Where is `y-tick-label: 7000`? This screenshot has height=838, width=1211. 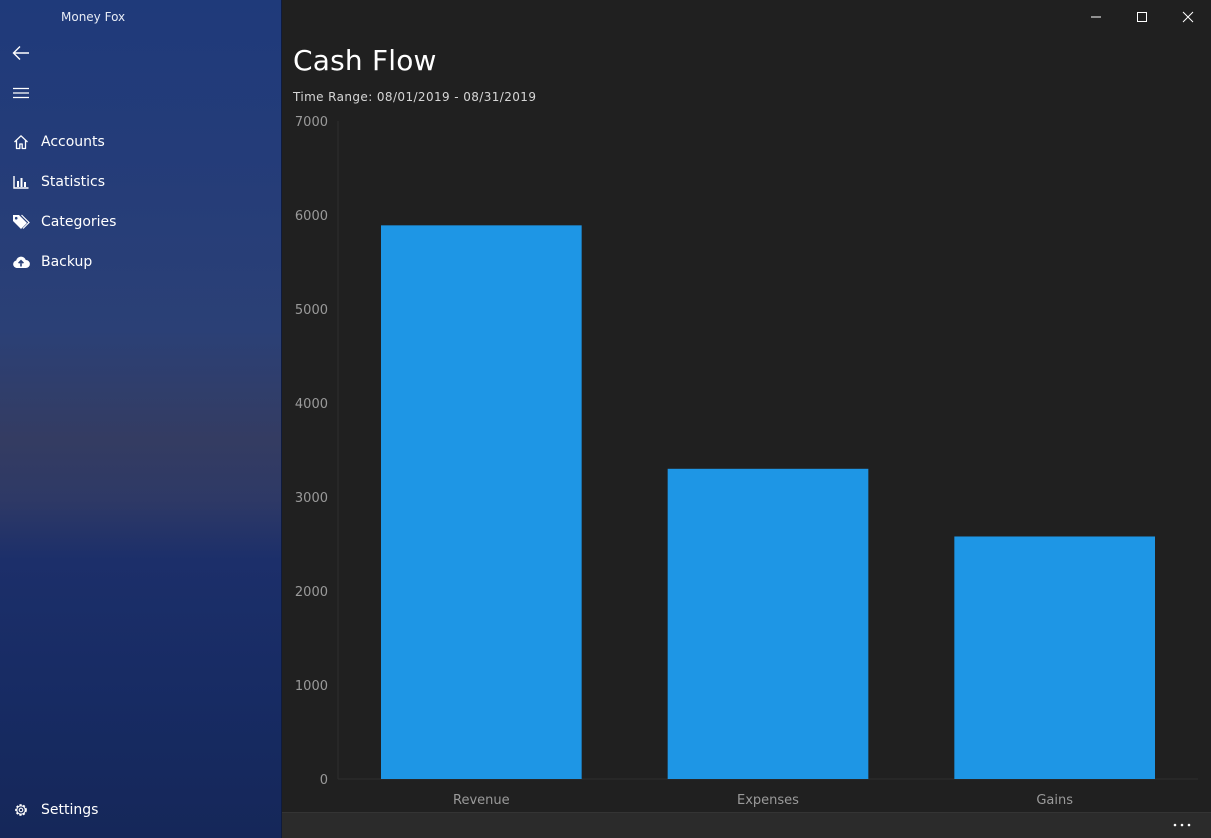
y-tick-label: 7000 is located at coordinates (311, 122).